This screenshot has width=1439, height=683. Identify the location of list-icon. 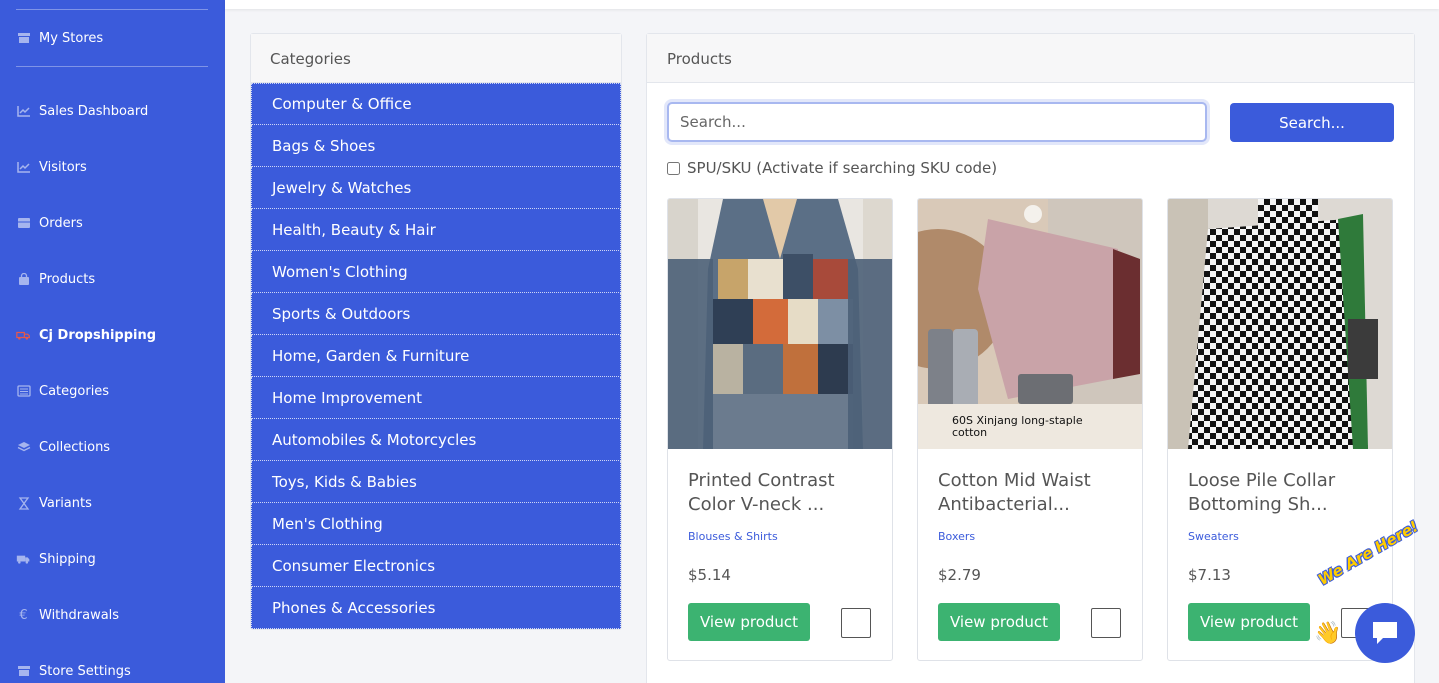
(23, 391).